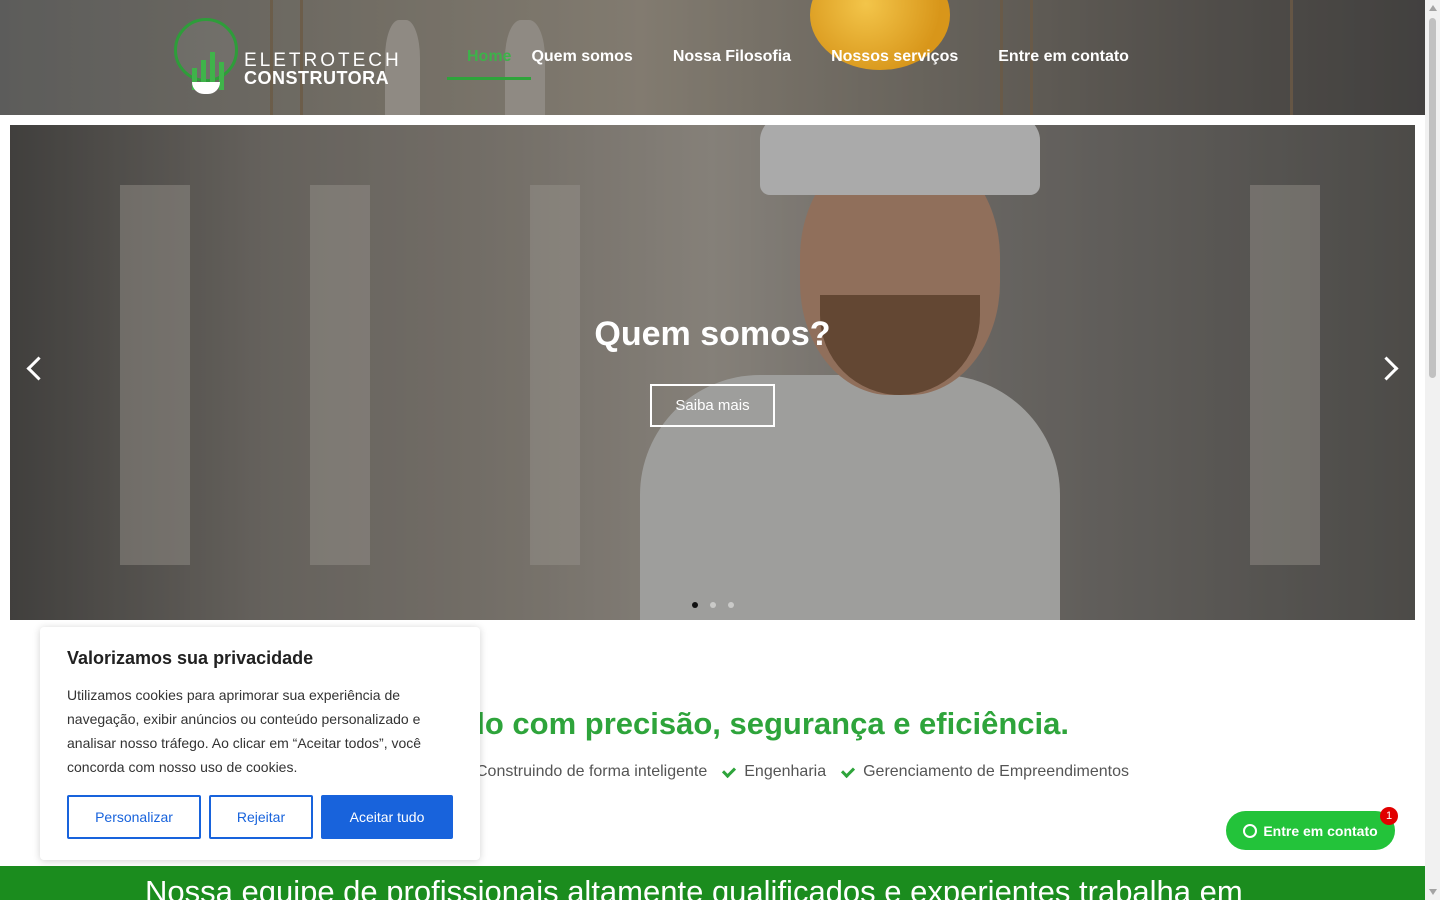  What do you see at coordinates (996, 771) in the screenshot?
I see `feature-label: Gerenciamento de Empreendimentos` at bounding box center [996, 771].